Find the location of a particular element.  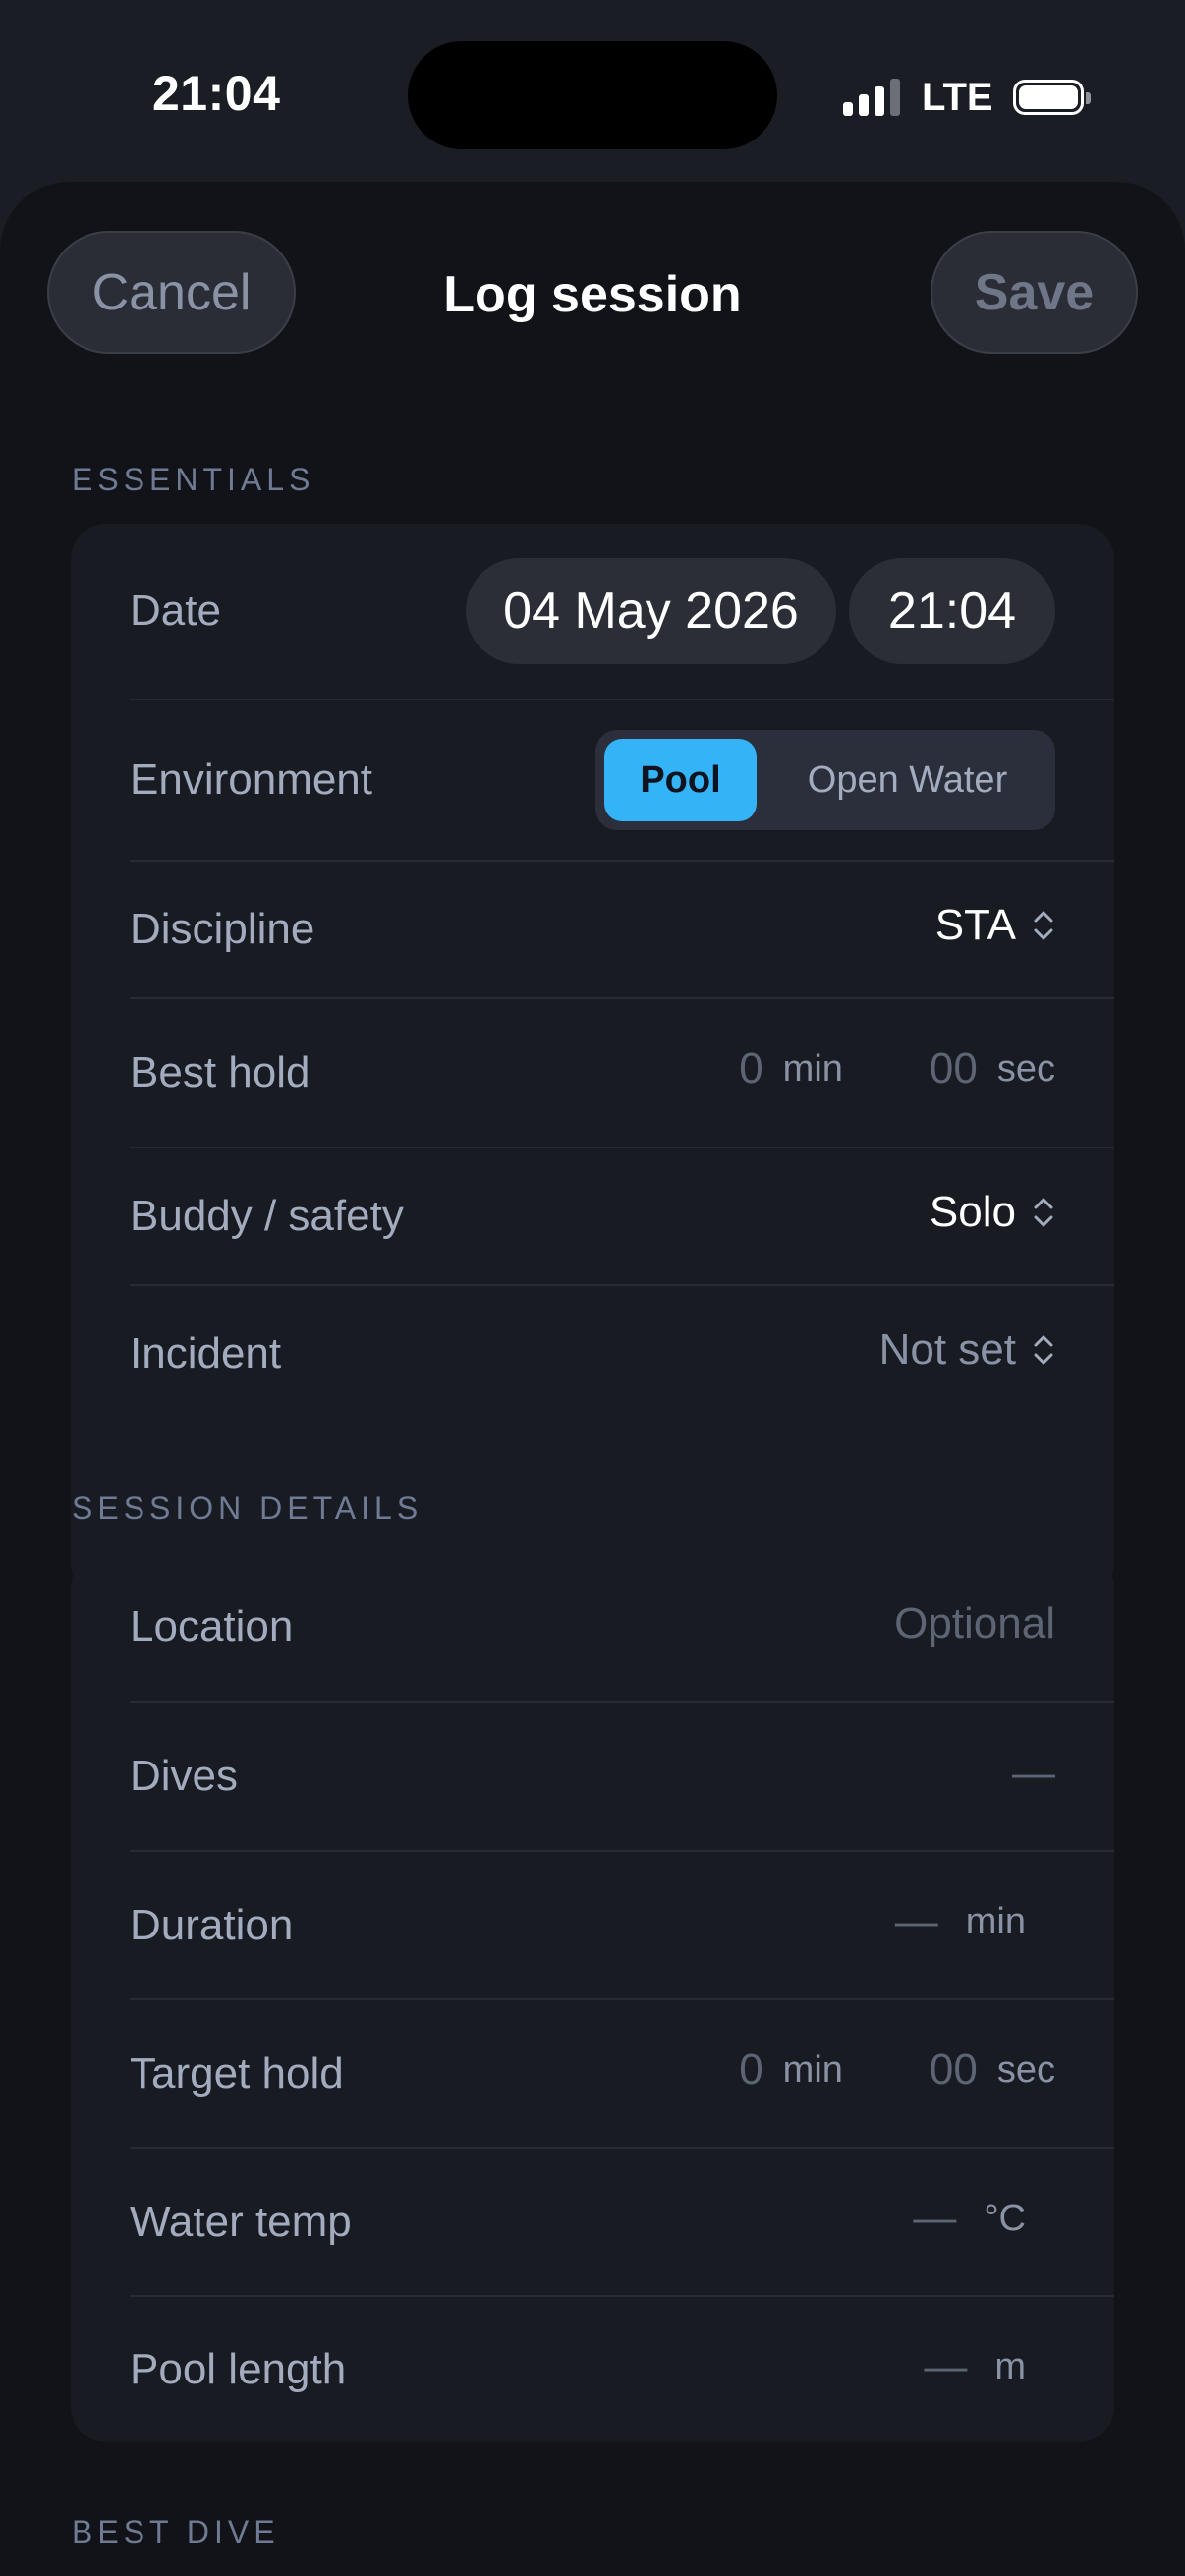

target-hold-min-unit: min is located at coordinates (813, 2069).